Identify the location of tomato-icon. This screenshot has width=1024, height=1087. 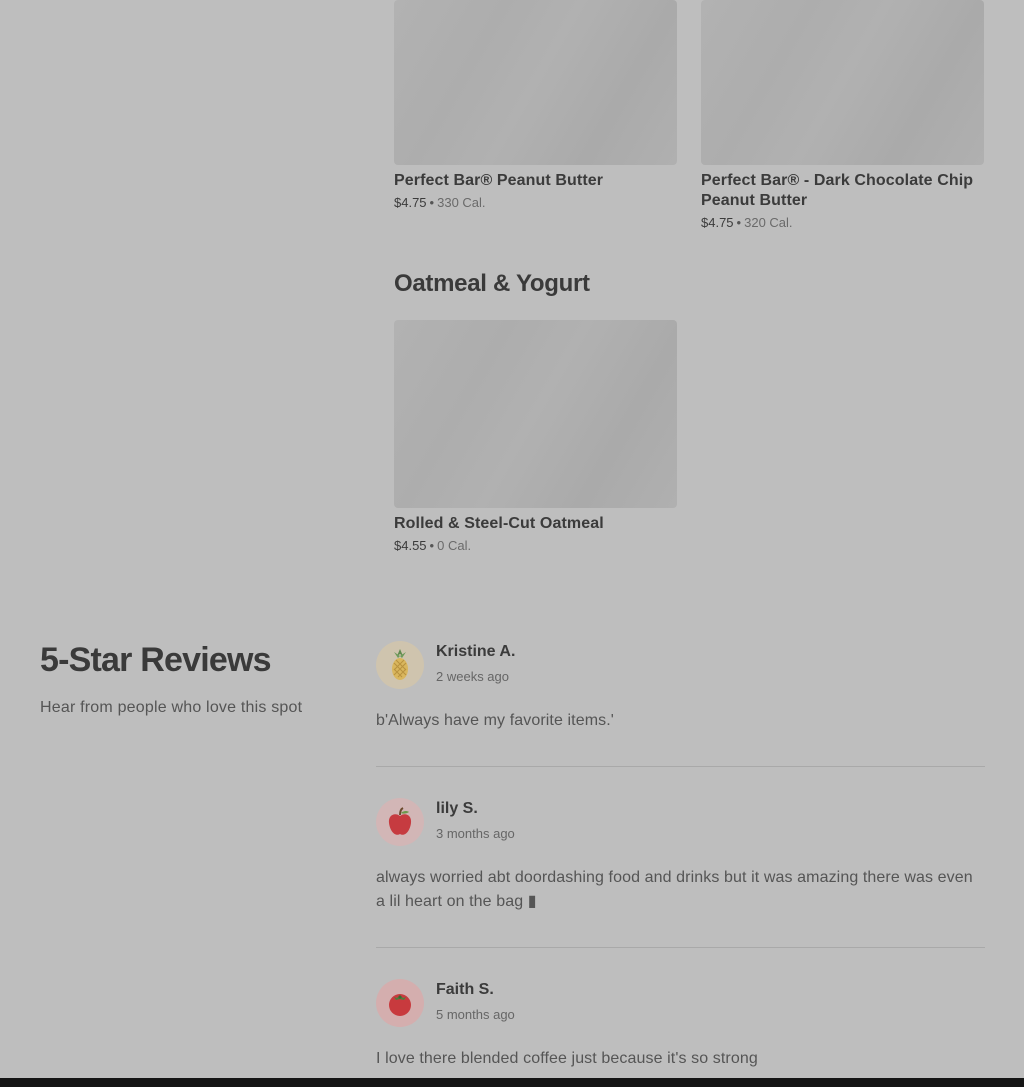
(400, 1005).